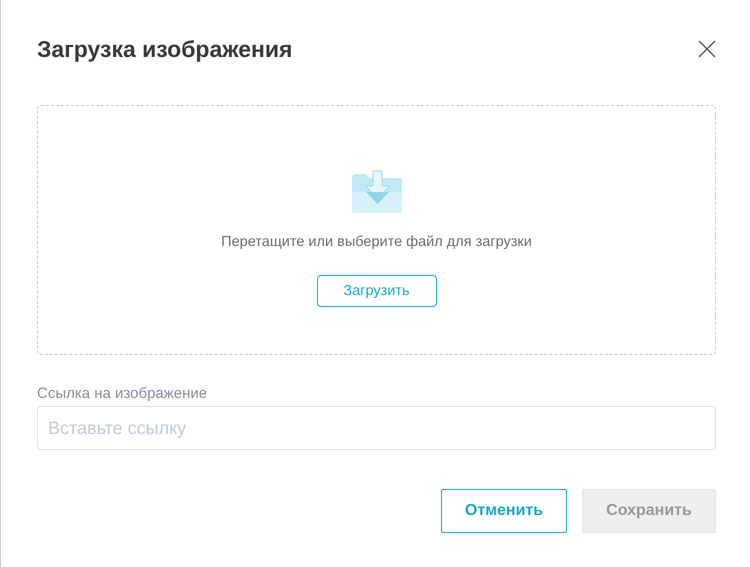 This screenshot has width=750, height=567. What do you see at coordinates (164, 49) in the screenshot?
I see `dialog-title: Загрузка изображения` at bounding box center [164, 49].